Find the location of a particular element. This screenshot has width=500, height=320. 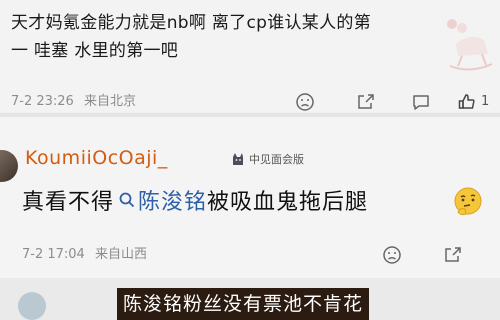

comment-text-line-2: 一 哇塞 水里的第一吧 is located at coordinates (95, 51).